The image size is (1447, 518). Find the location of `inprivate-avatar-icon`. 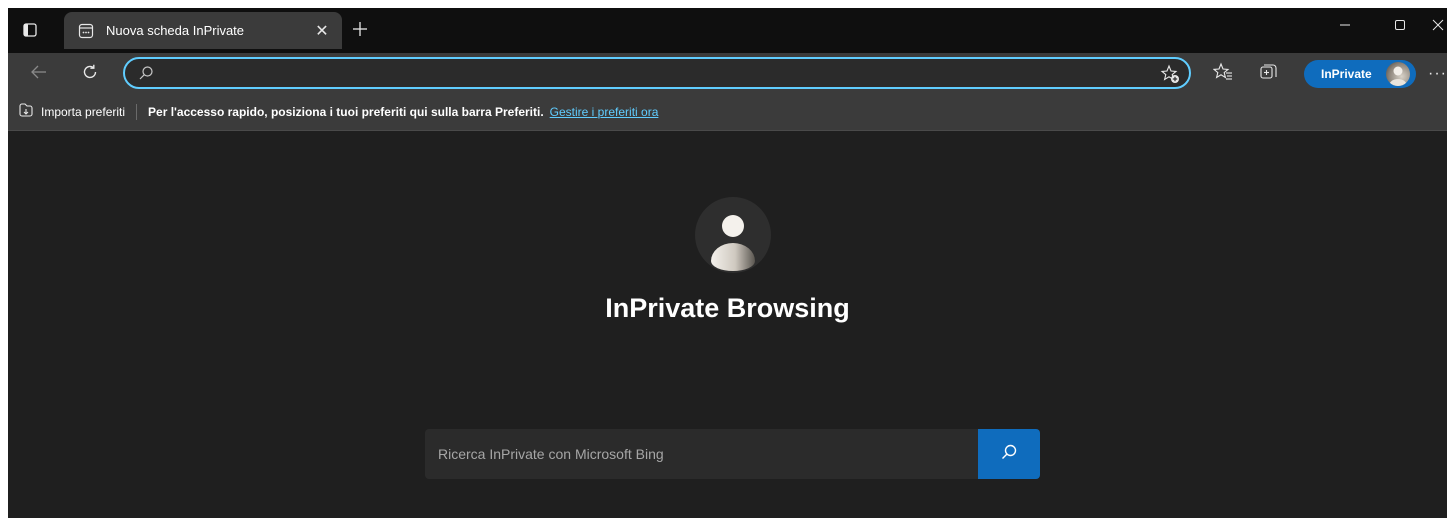

inprivate-avatar-icon is located at coordinates (733, 235).